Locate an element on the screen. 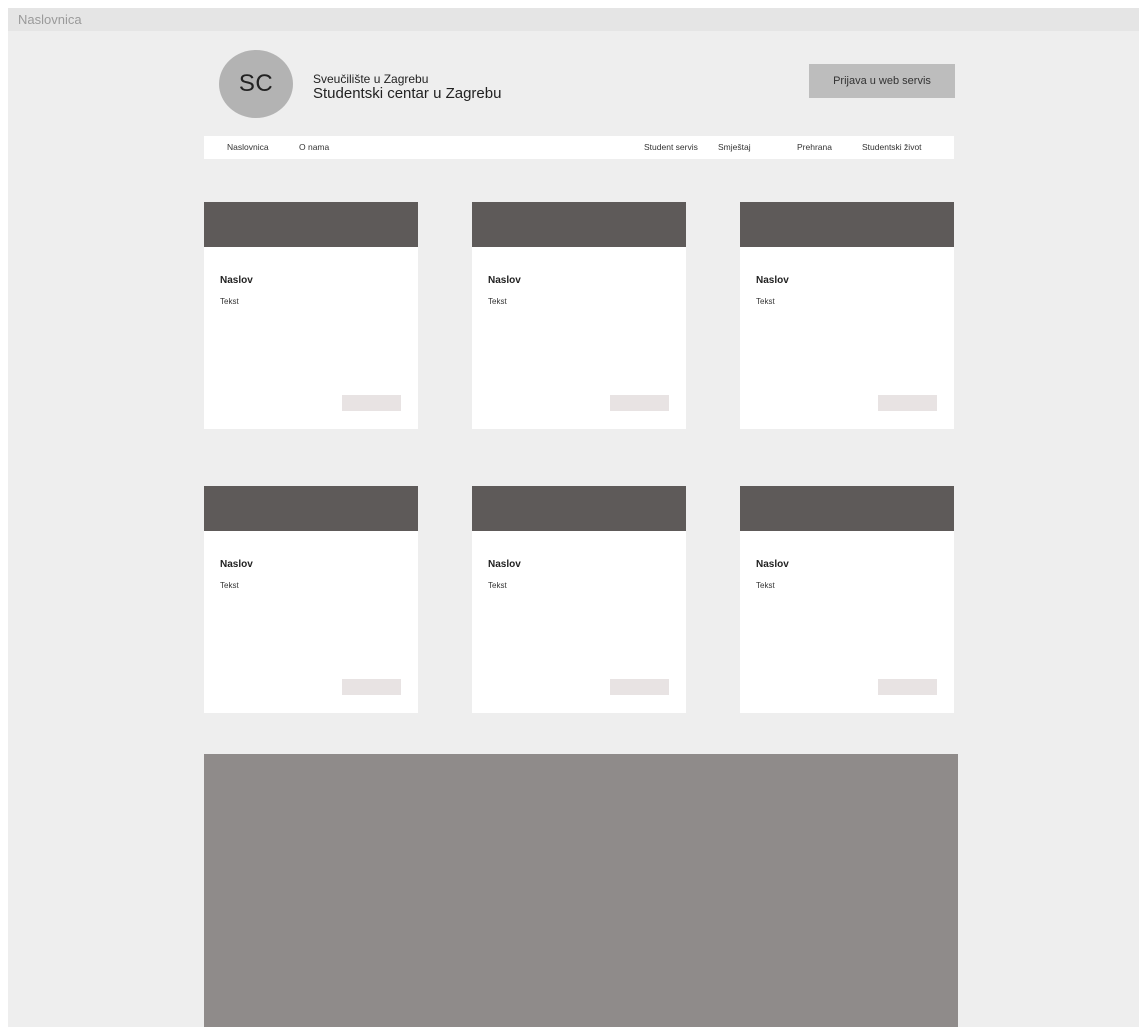 This screenshot has width=1139, height=1029. nav-item-naslovnica: Naslovnica is located at coordinates (248, 147).